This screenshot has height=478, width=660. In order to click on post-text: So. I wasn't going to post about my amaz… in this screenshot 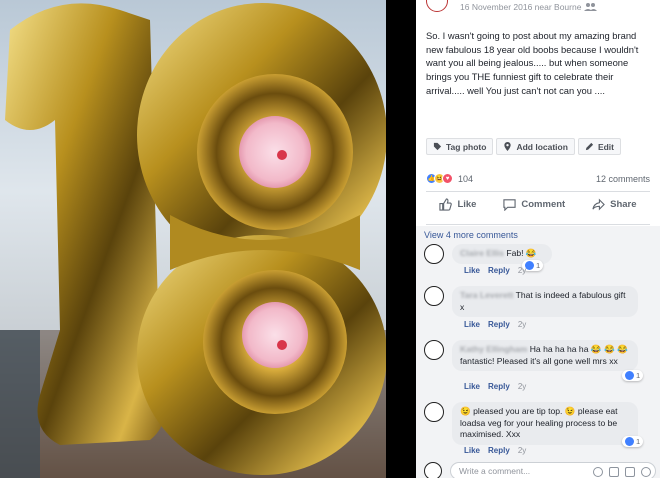, I will do `click(532, 63)`.